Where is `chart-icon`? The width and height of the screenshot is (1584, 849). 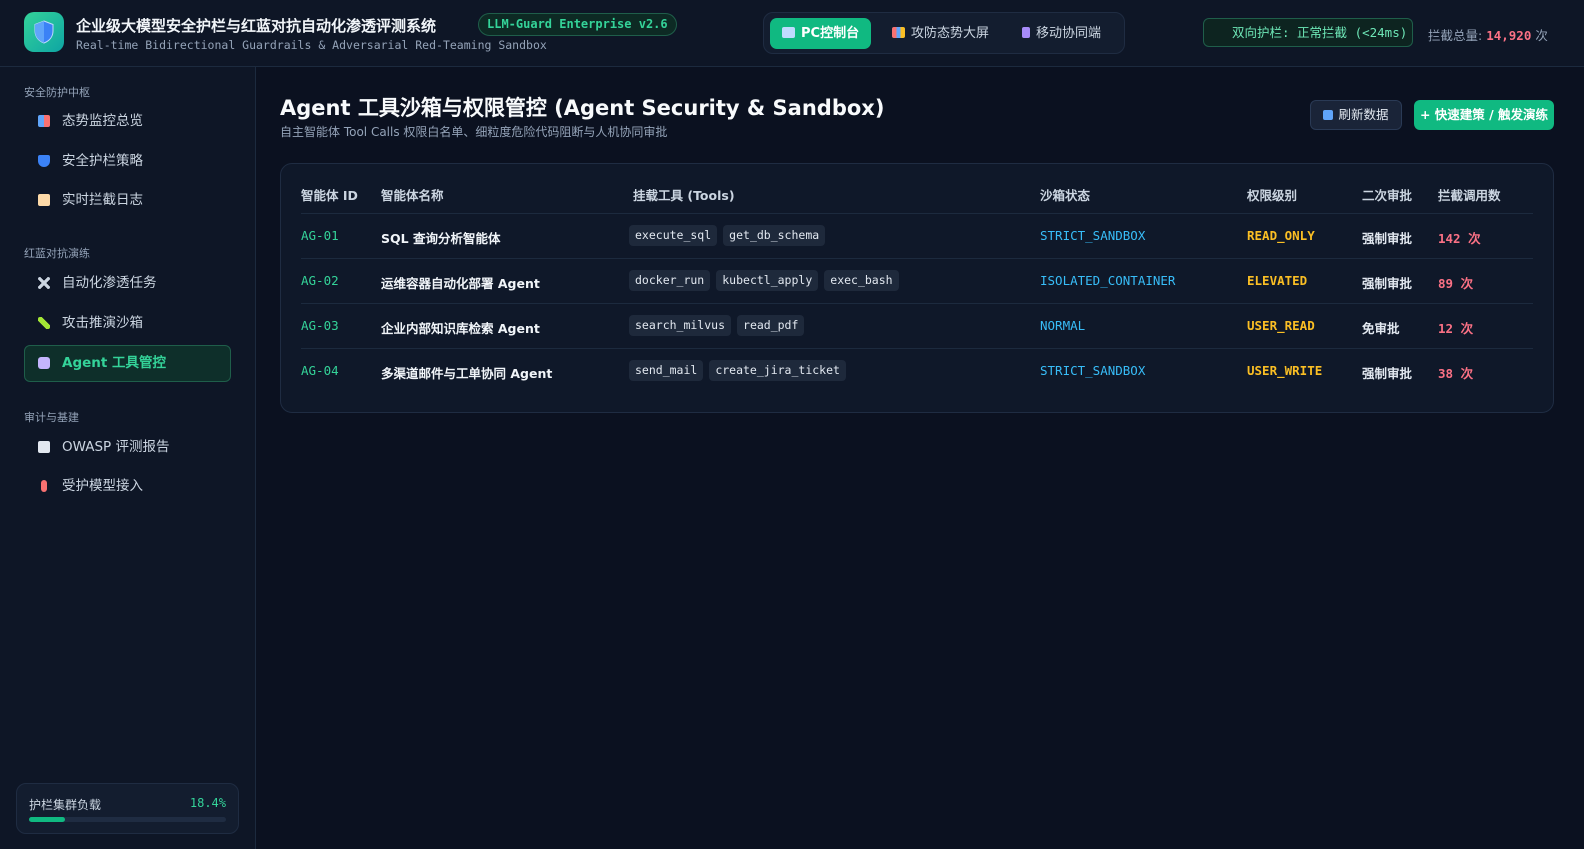
chart-icon is located at coordinates (44, 121).